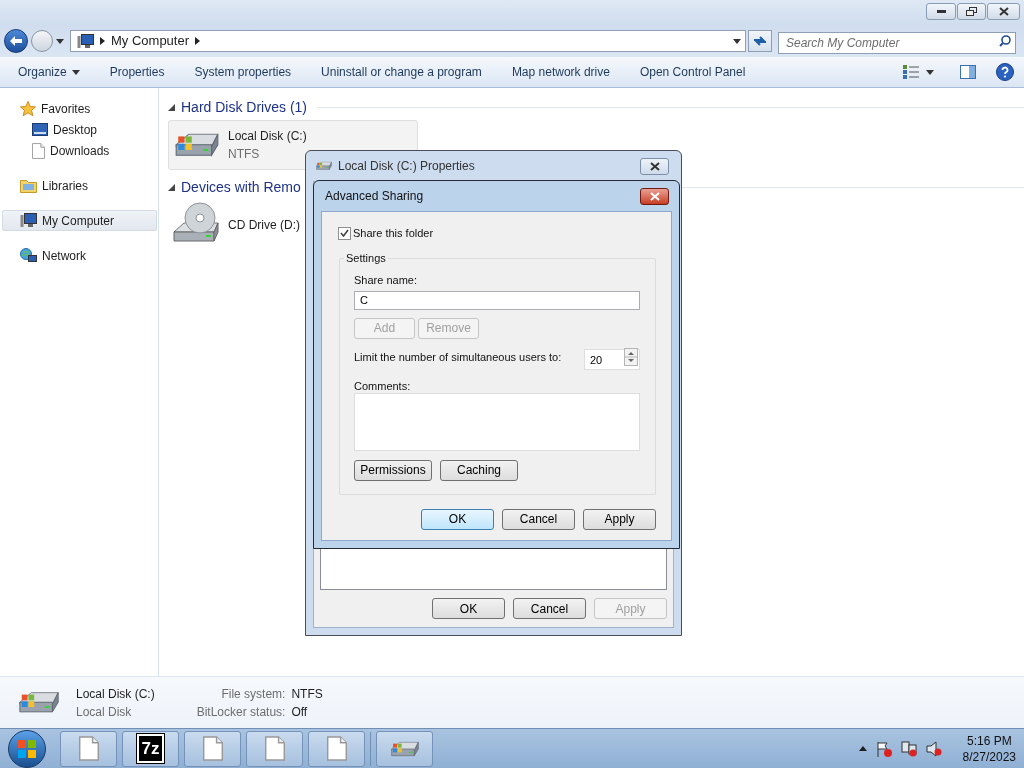 This screenshot has height=768, width=1024. I want to click on help-button, so click(1005, 72).